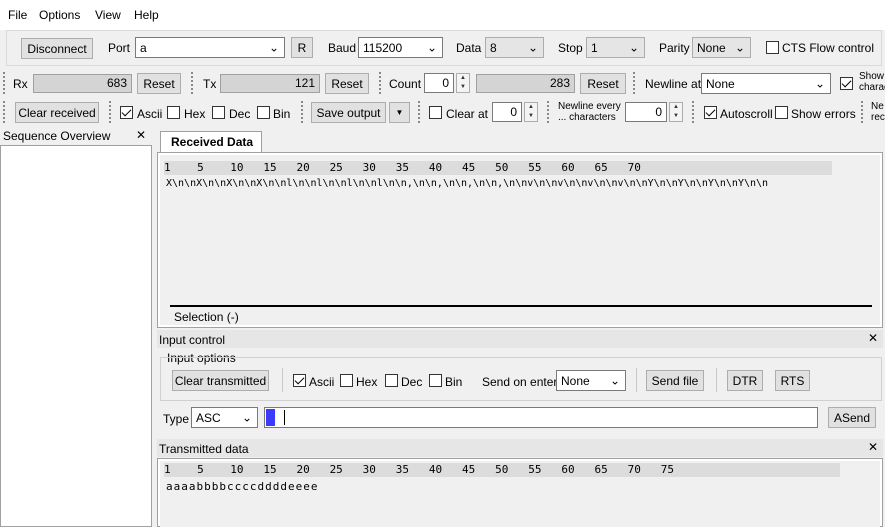 The width and height of the screenshot is (885, 527). What do you see at coordinates (210, 47) in the screenshot?
I see `port-combo: a ⌄` at bounding box center [210, 47].